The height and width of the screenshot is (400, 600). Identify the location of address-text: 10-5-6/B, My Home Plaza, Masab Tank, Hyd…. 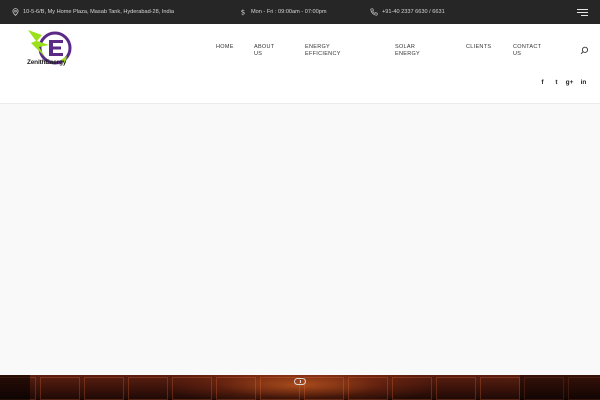
(99, 12).